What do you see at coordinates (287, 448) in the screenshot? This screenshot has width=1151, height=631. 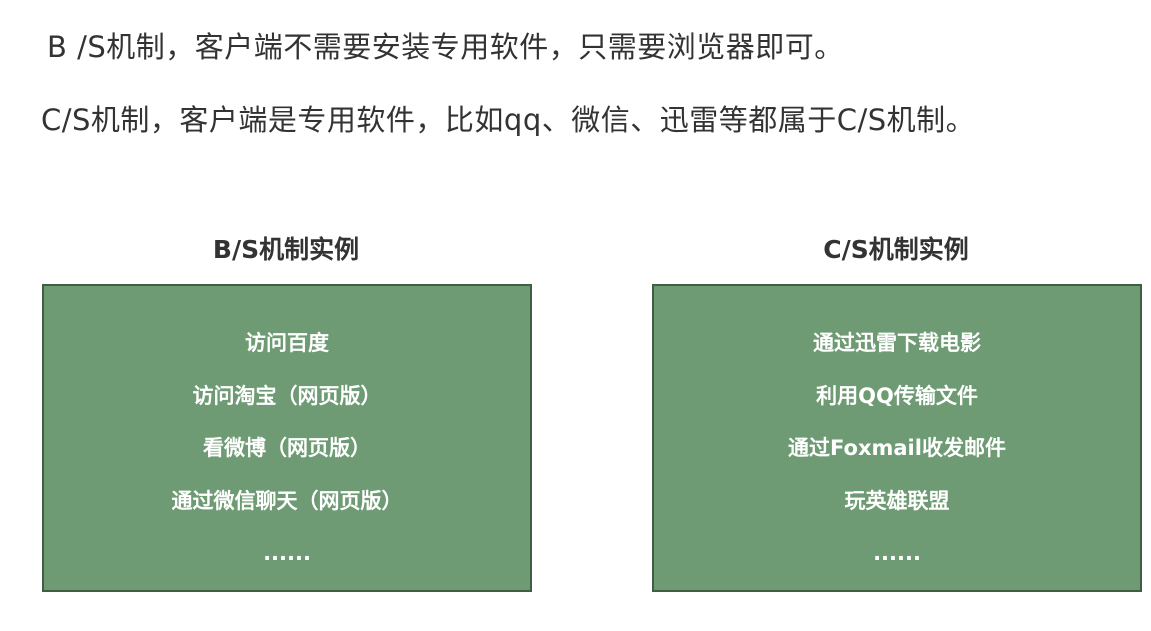 I see `bs-example-item: 看微博（网页版）` at bounding box center [287, 448].